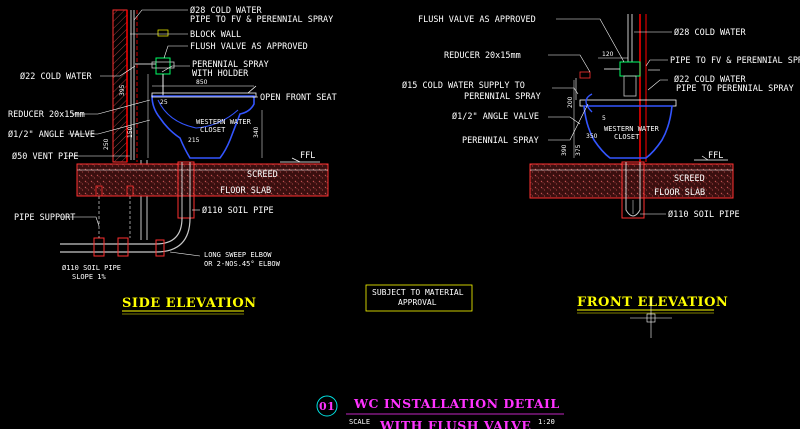 Image resolution: width=800 pixels, height=429 pixels. Describe the element at coordinates (298, 98) in the screenshot. I see `label-open-front-seat: OPEN FRONT SEAT` at that location.